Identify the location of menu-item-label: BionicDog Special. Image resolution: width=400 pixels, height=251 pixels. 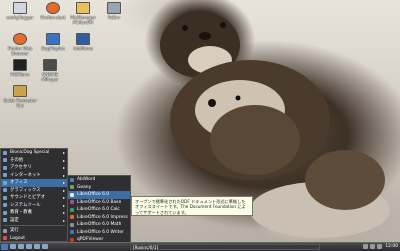
(30, 152).